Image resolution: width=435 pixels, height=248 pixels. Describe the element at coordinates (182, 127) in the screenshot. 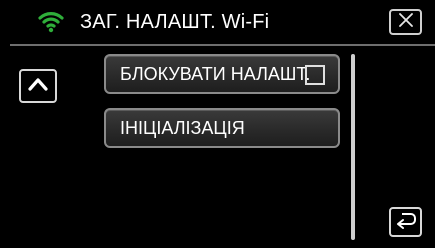

I see `initialization-label: ІНІЦІАЛІЗАЦІЯ` at that location.